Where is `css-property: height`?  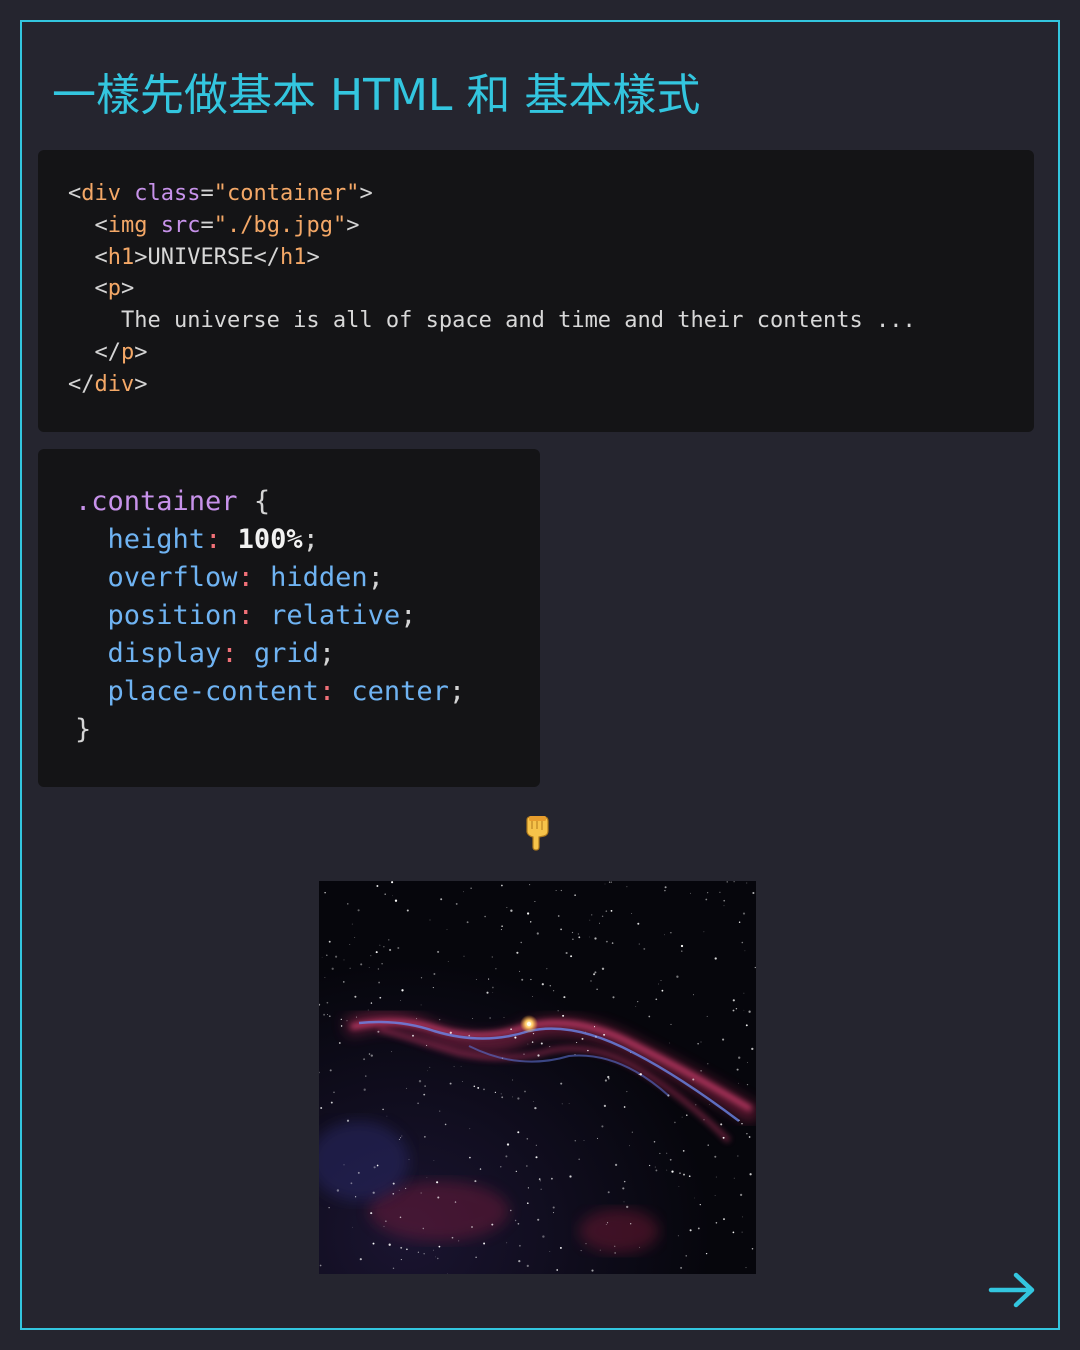 css-property: height is located at coordinates (156, 539).